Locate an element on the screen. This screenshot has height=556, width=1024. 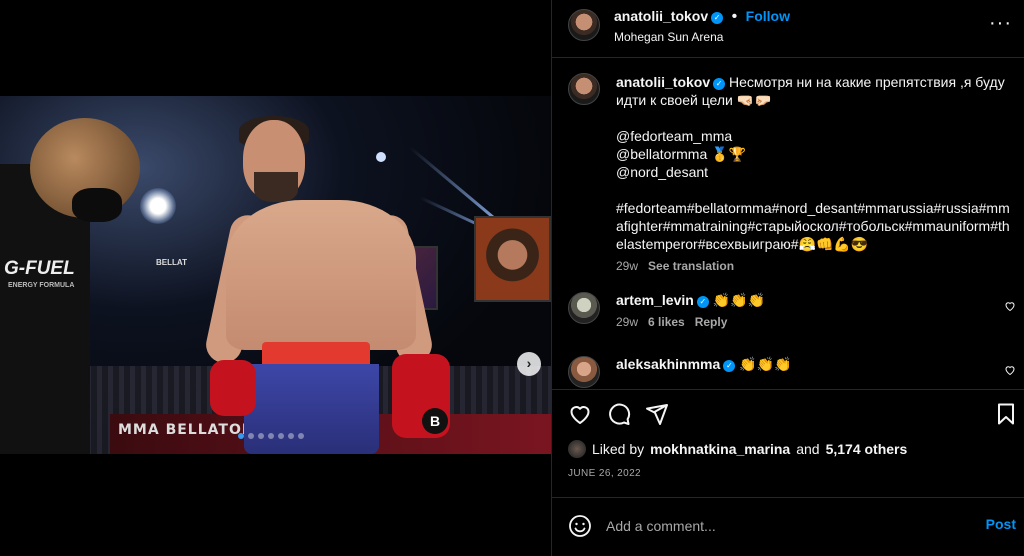
comment-username: aleksakhinmma is located at coordinates (668, 364).